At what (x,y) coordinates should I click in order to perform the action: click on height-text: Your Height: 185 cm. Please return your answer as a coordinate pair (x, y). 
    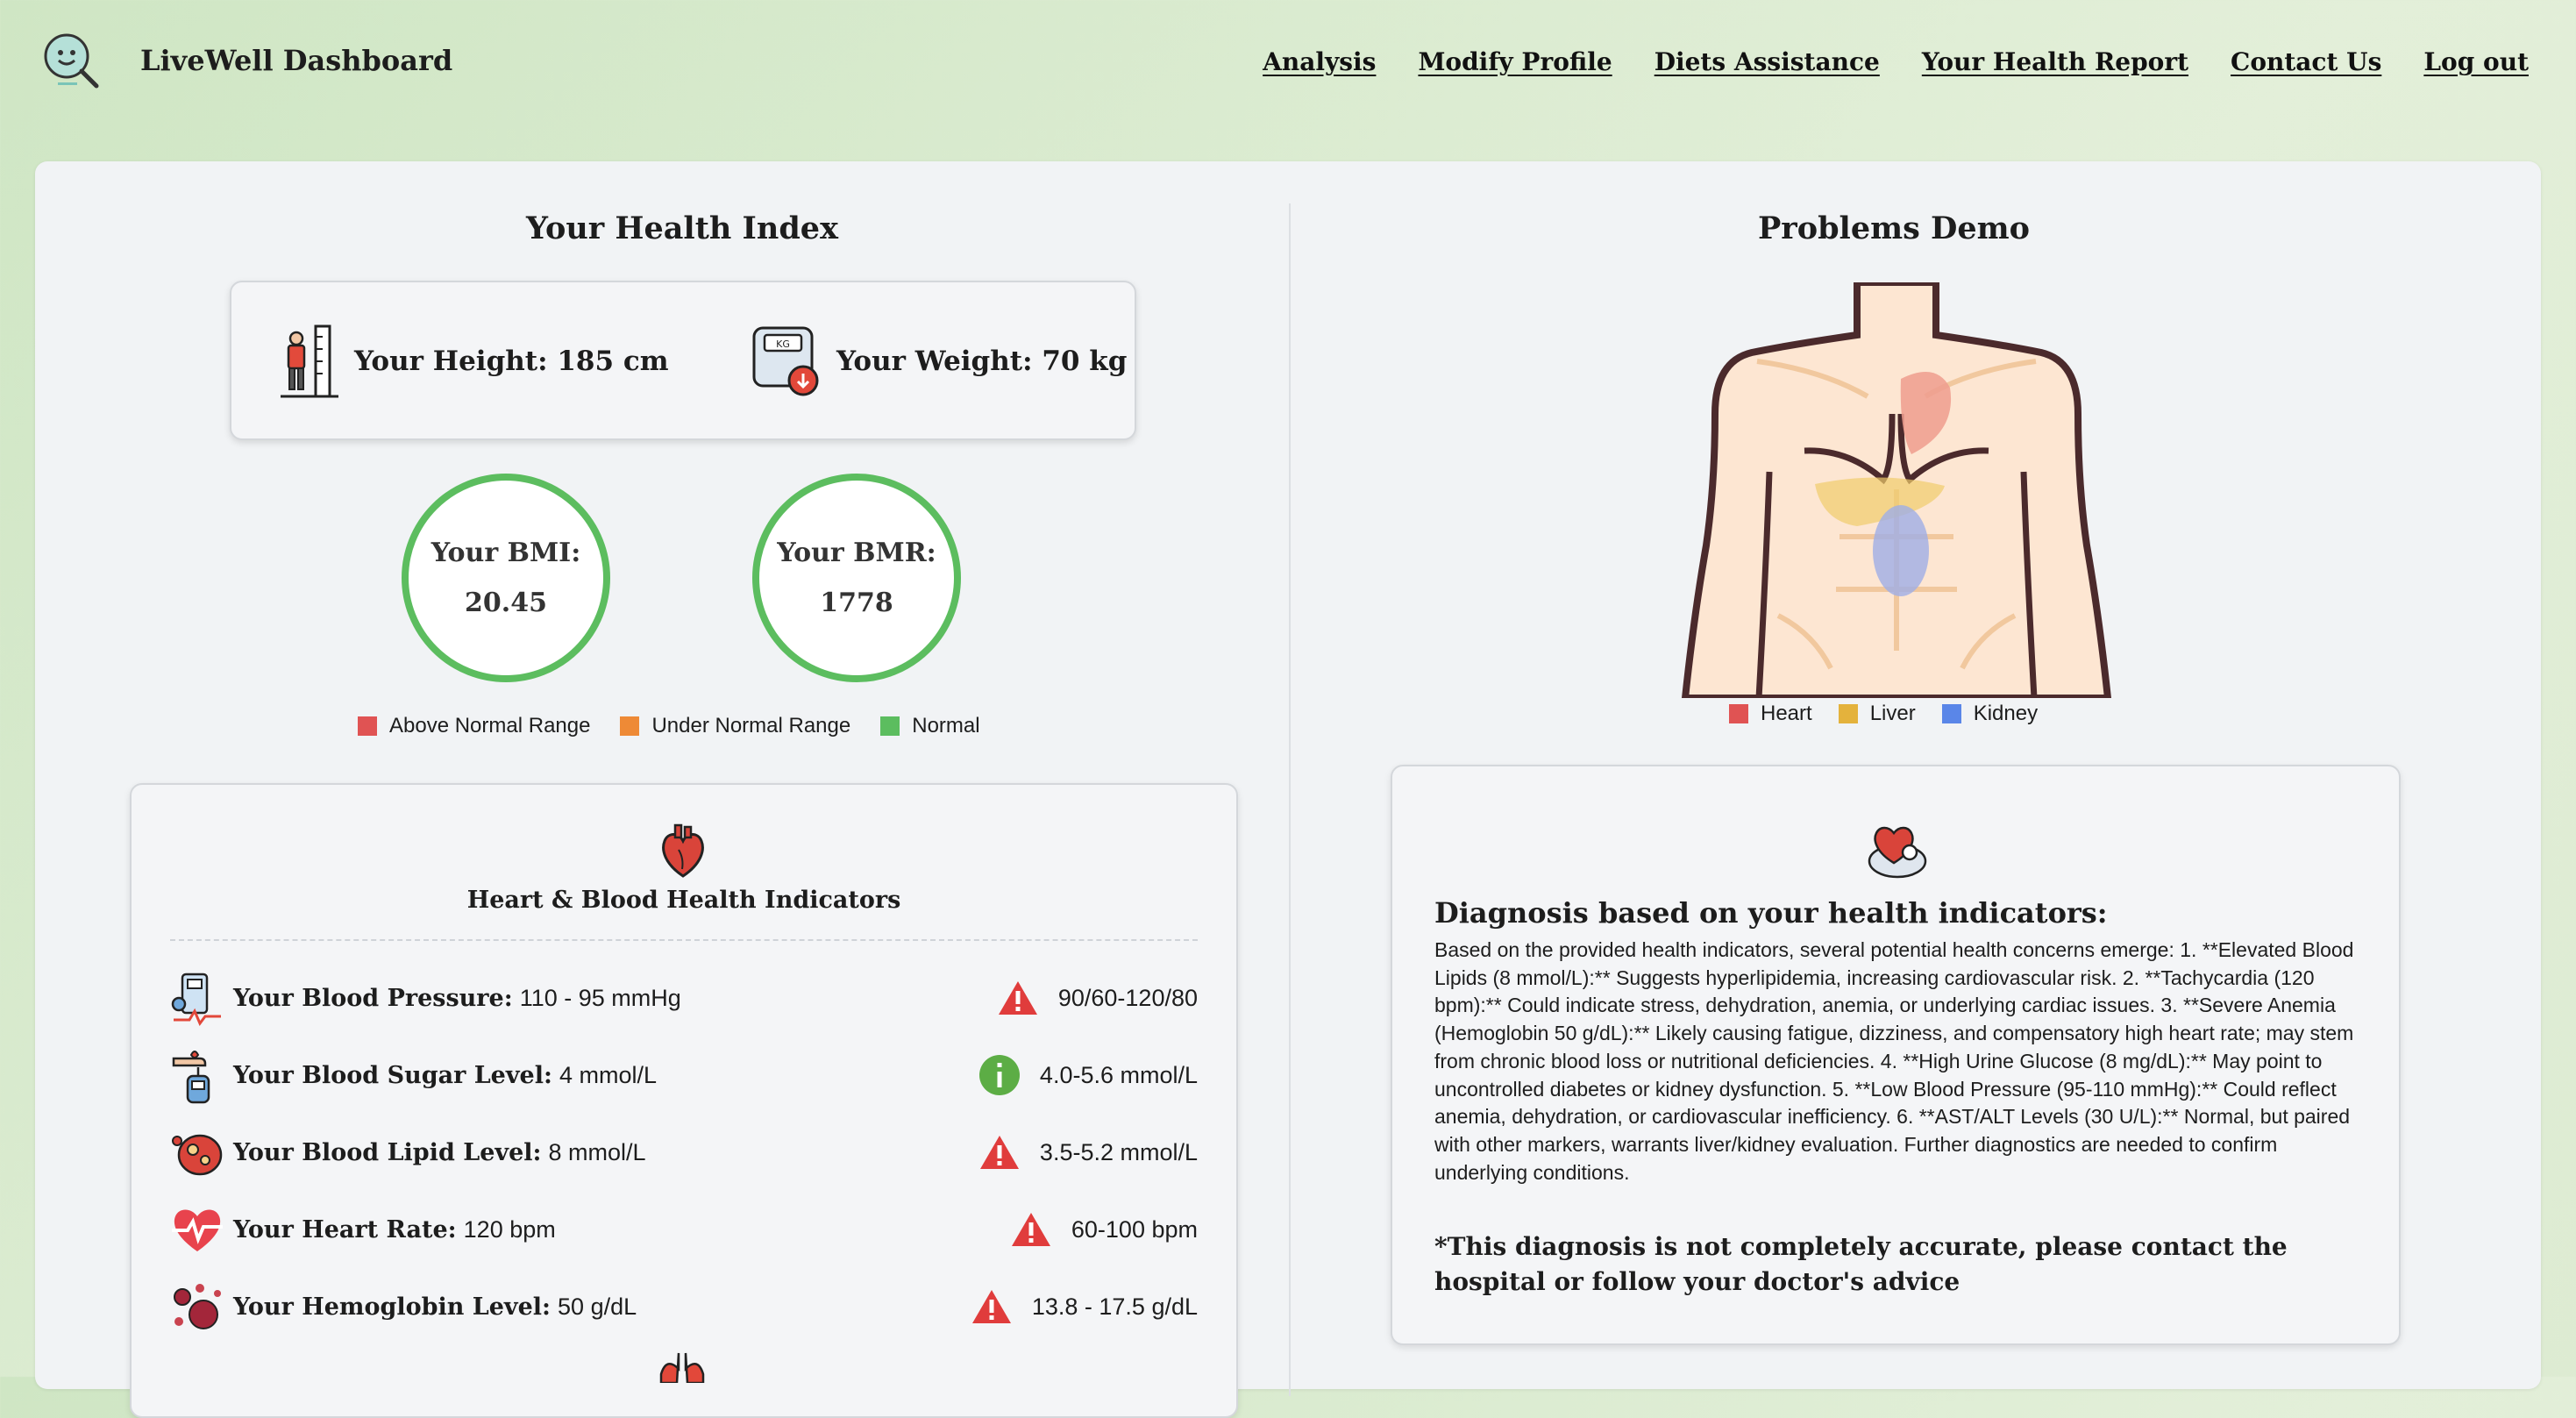
    Looking at the image, I should click on (511, 361).